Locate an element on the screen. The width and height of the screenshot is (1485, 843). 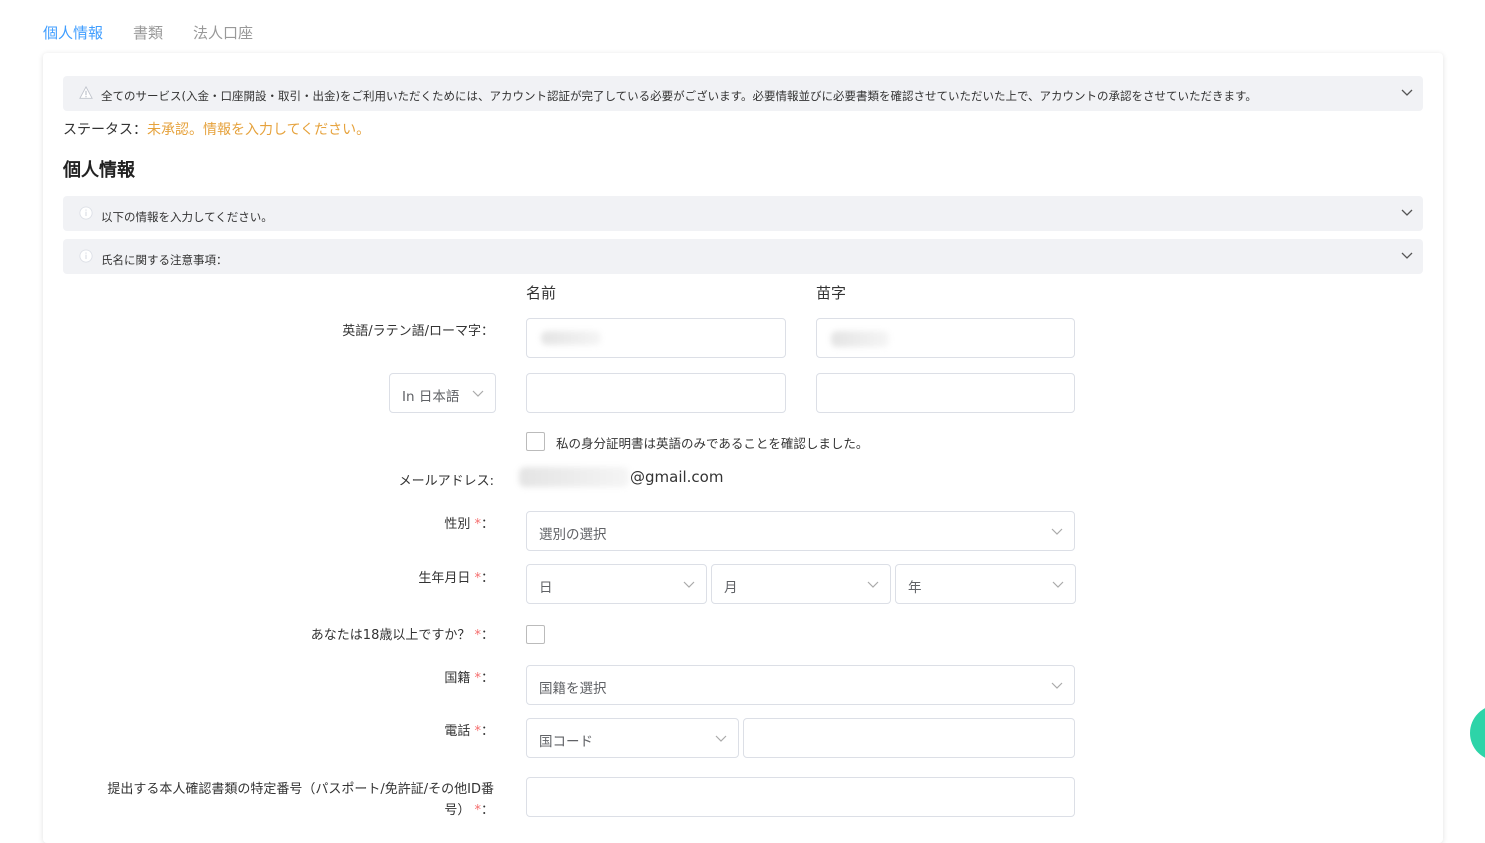
email-value: @gmail.com is located at coordinates (677, 477).